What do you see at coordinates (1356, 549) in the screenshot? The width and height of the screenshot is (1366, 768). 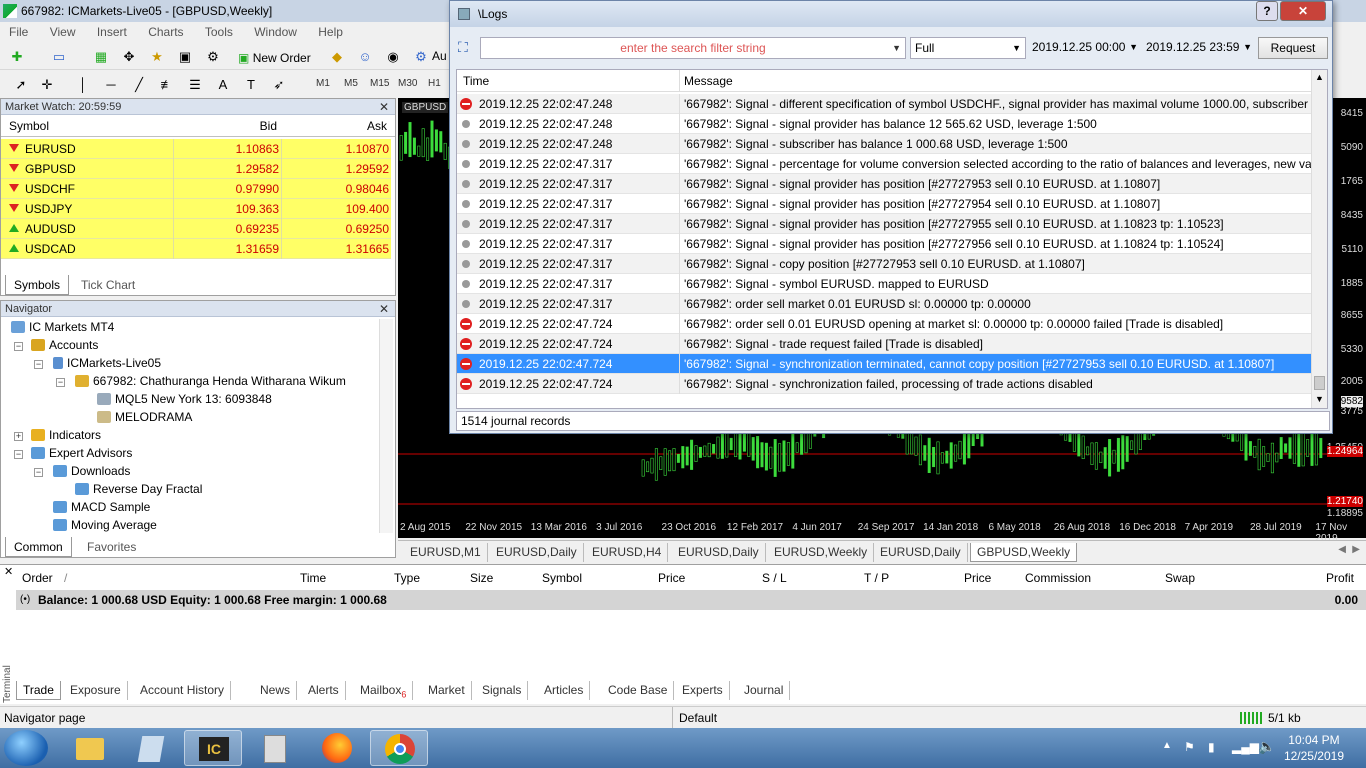 I see `tab-scroll-right-icon: ▶` at bounding box center [1356, 549].